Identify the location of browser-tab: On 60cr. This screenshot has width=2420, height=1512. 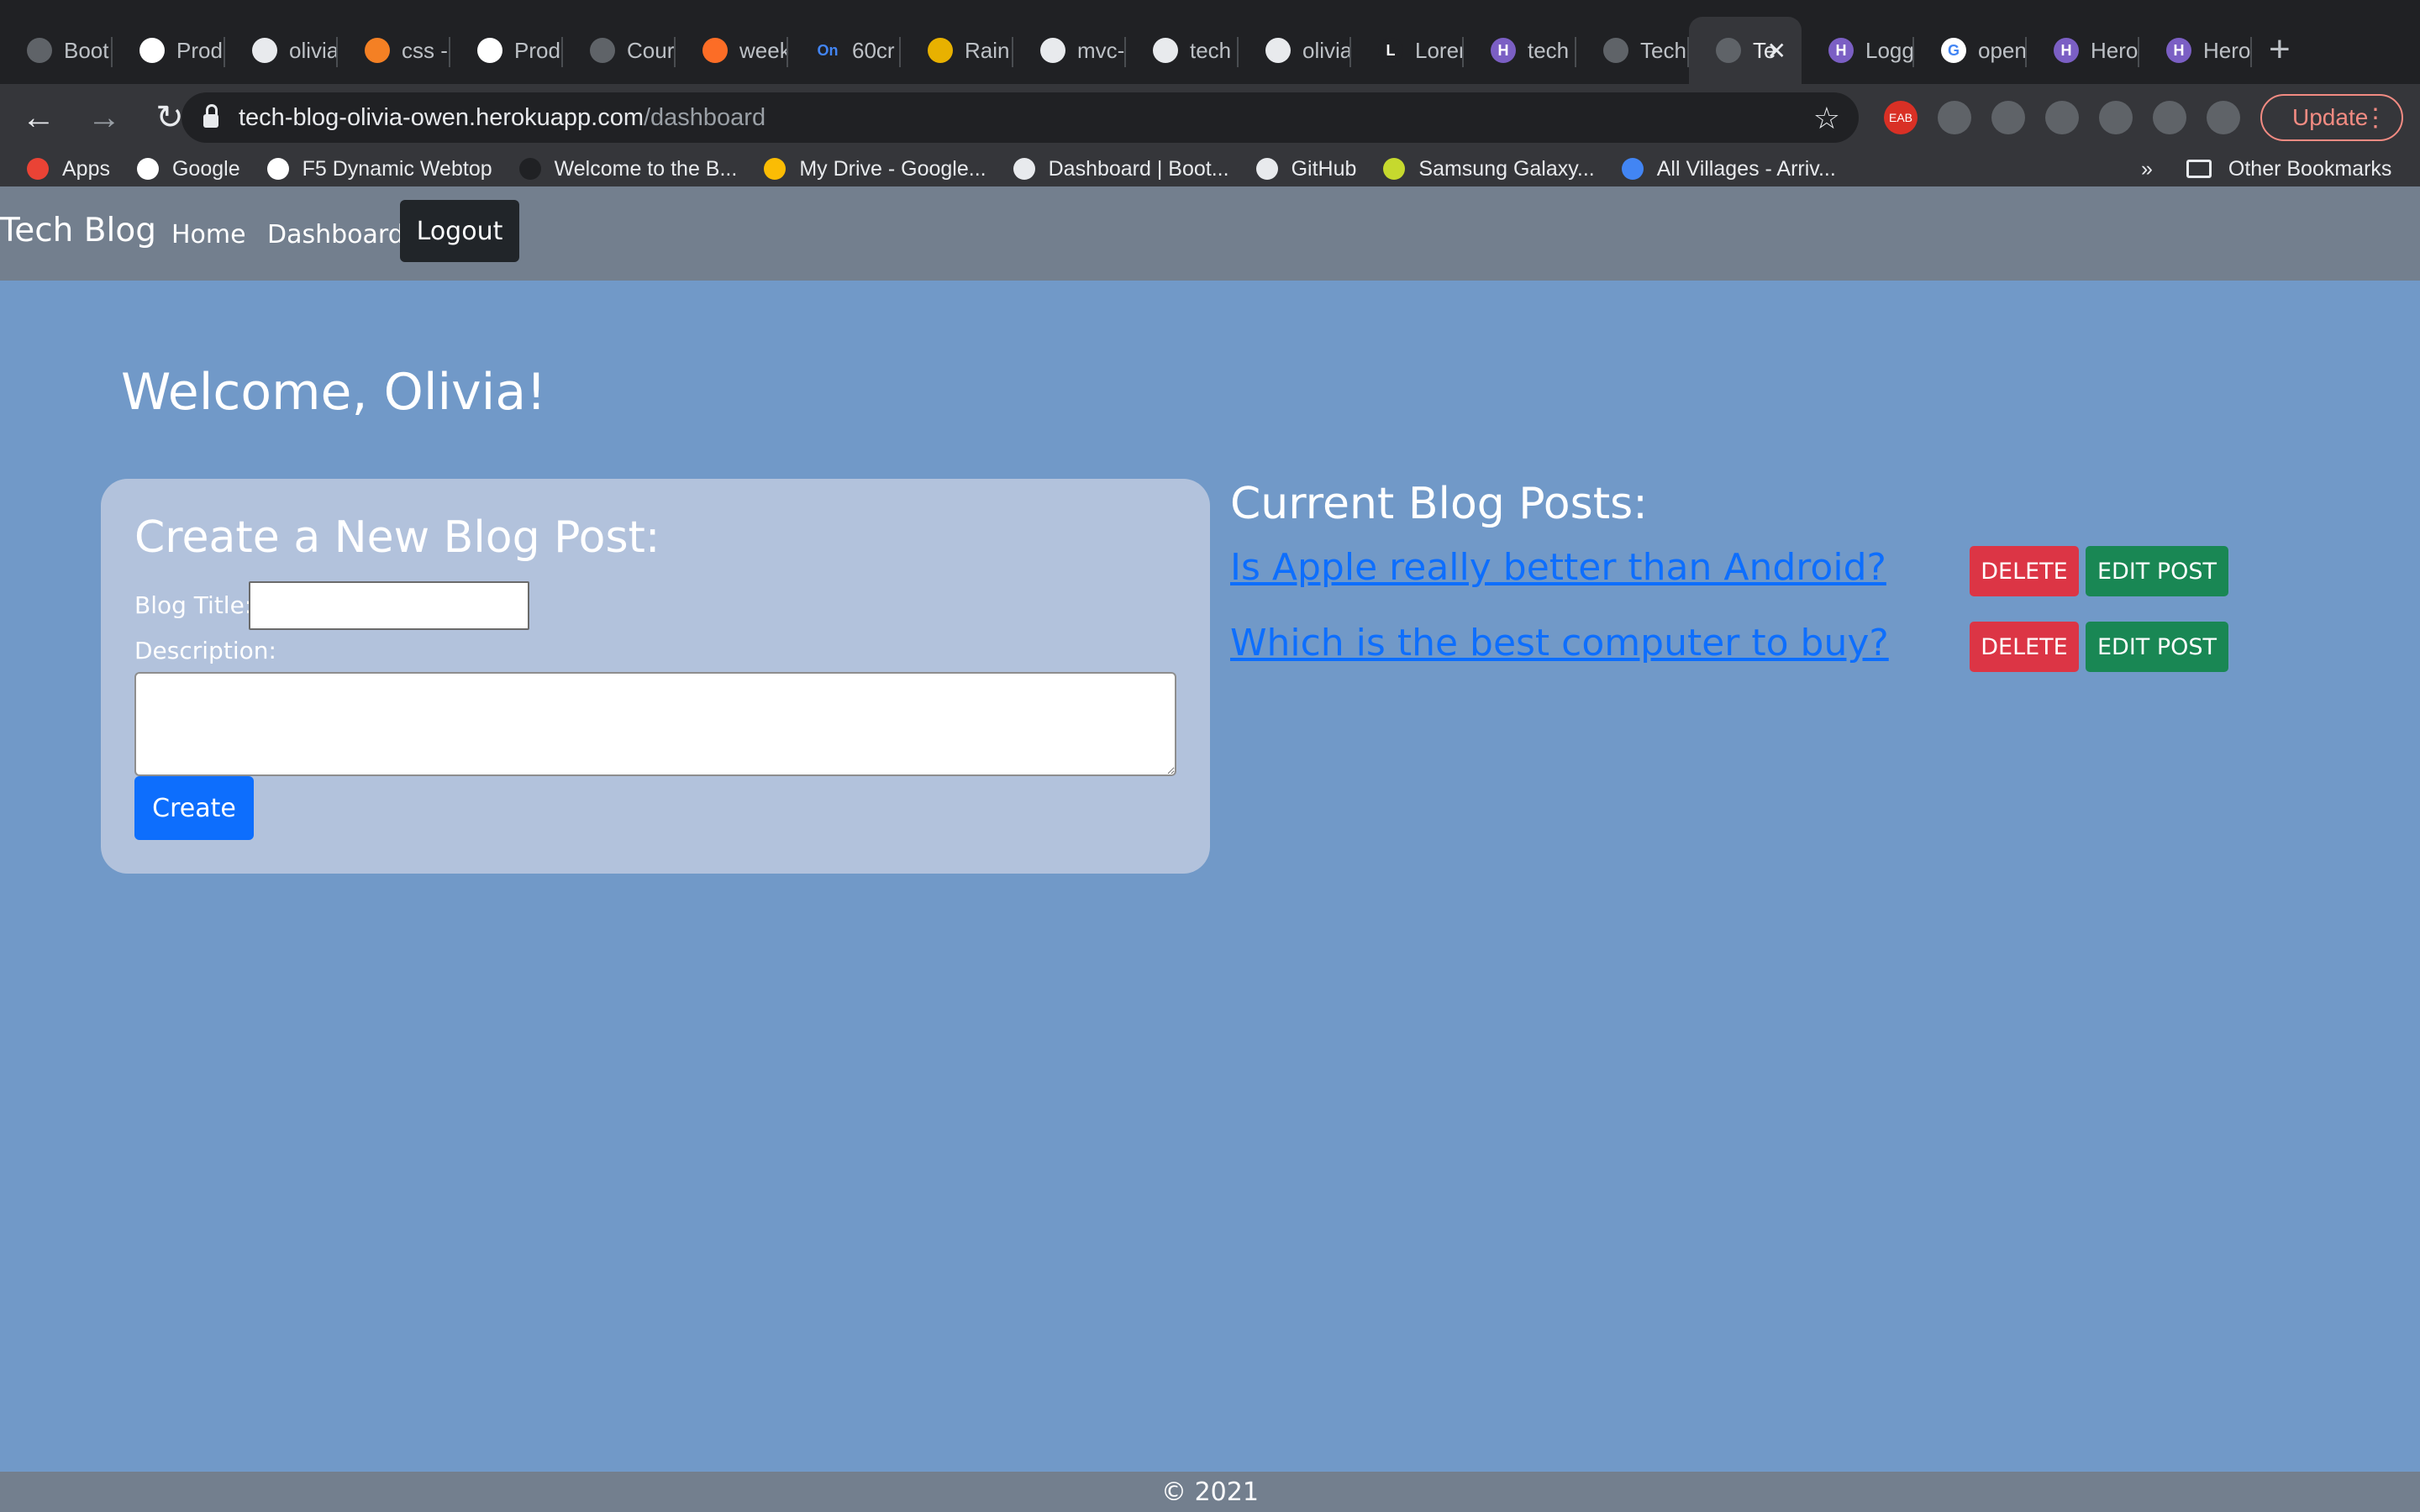
(844, 50).